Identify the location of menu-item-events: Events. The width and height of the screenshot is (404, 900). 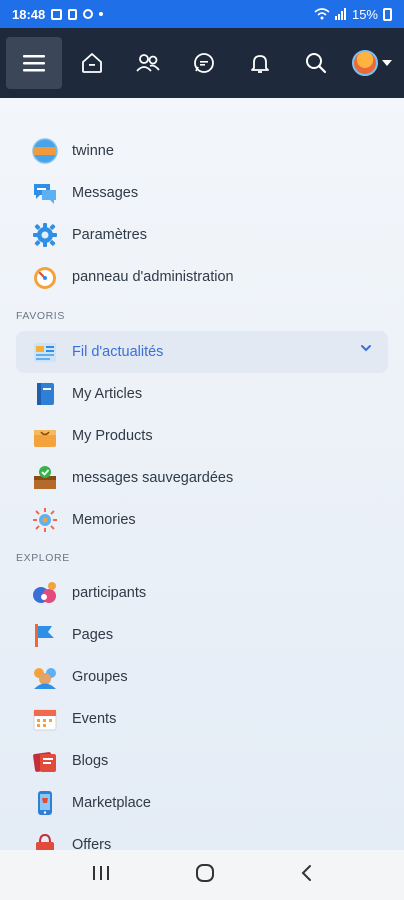
(202, 719).